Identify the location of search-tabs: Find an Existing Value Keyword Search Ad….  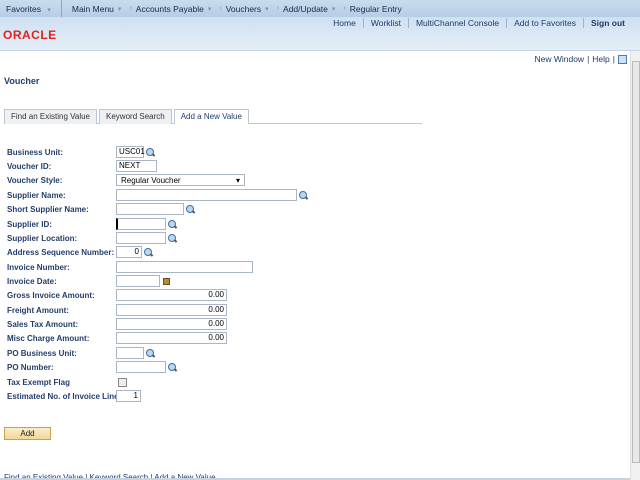
(213, 116).